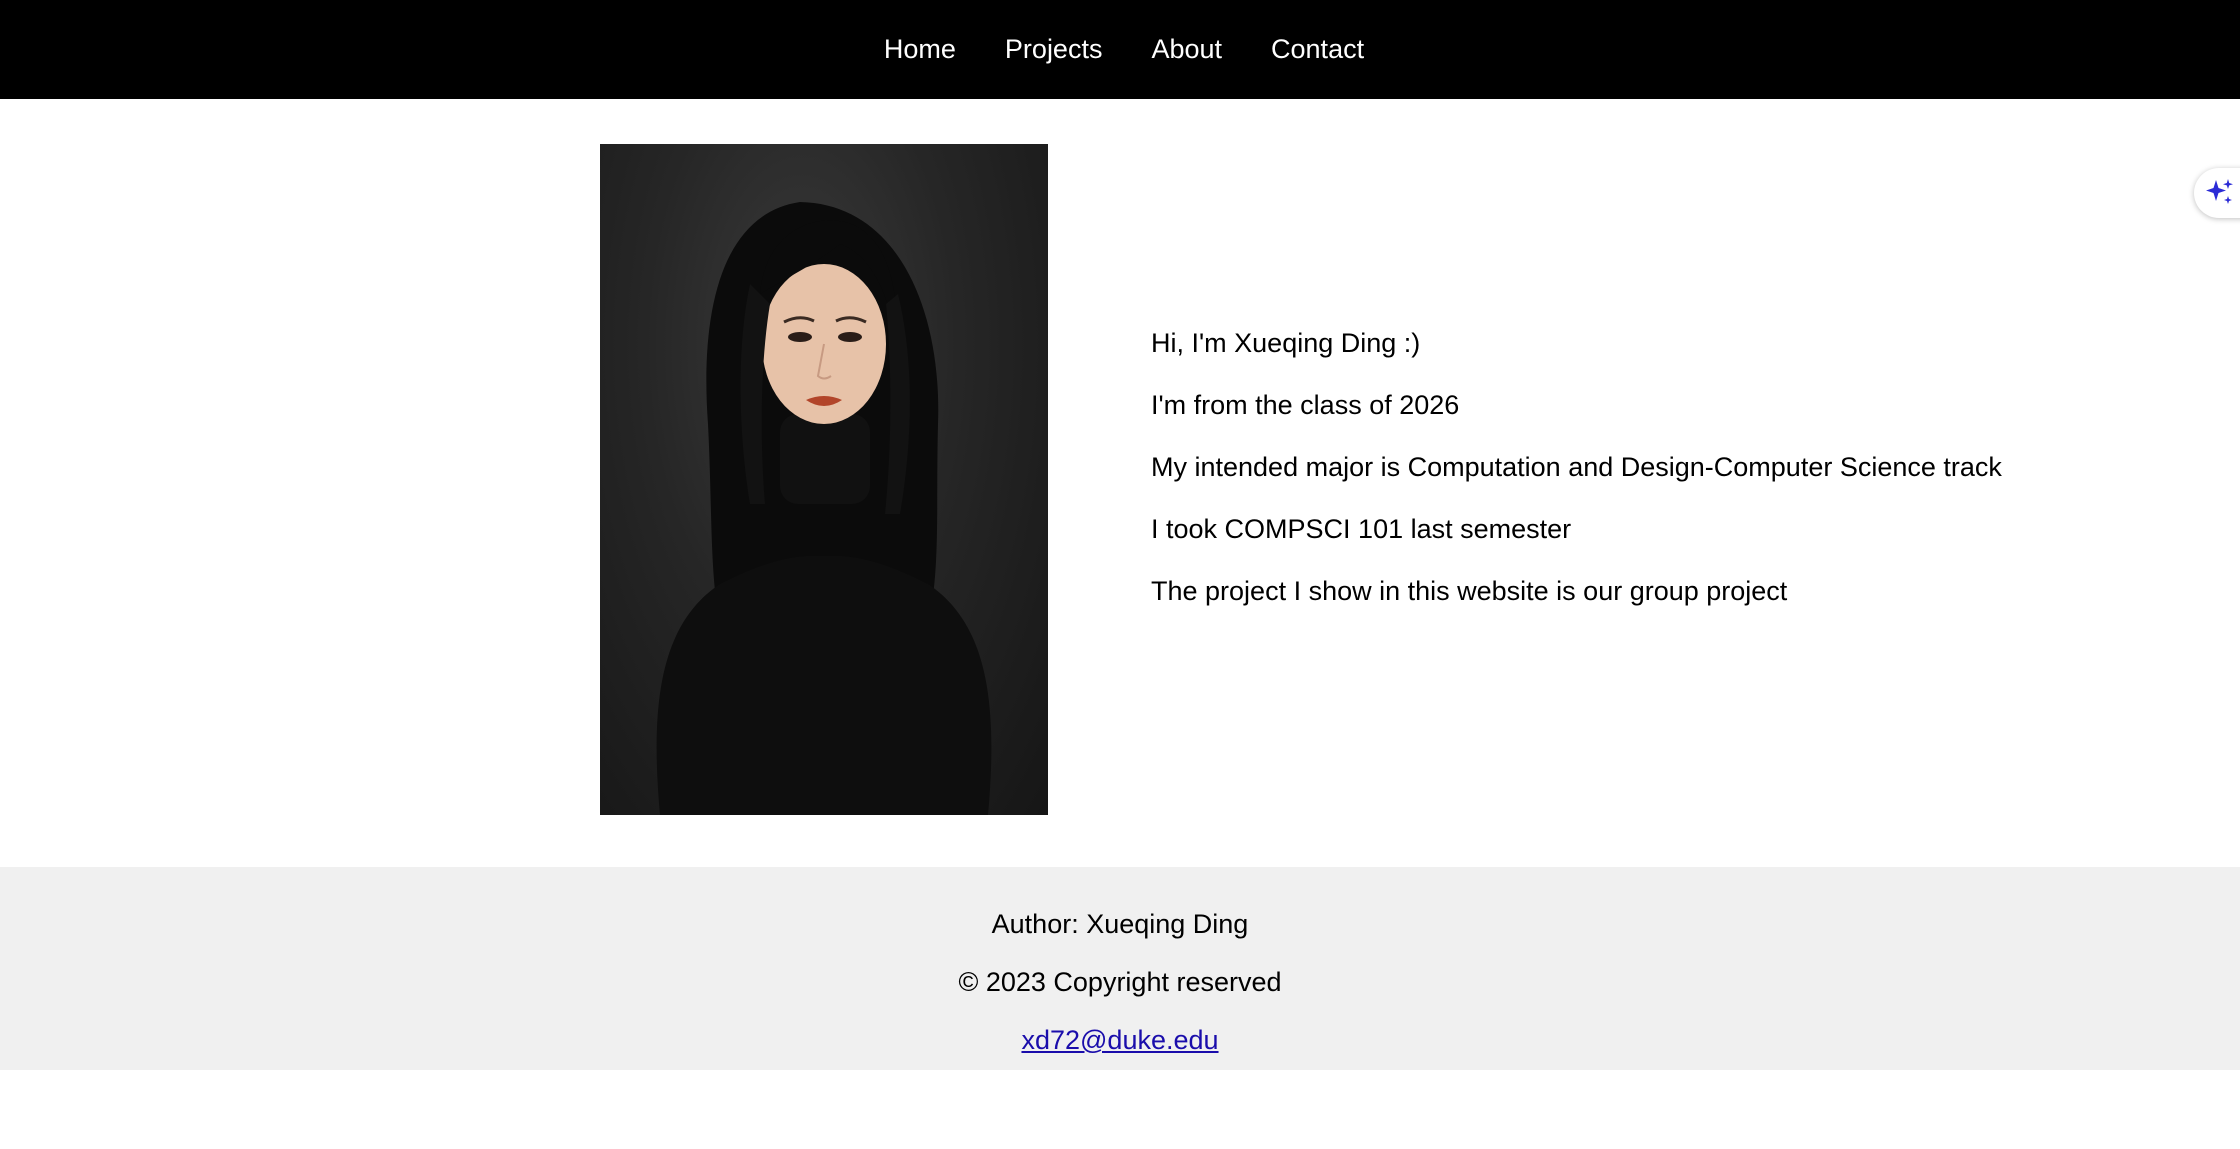  What do you see at coordinates (1124, 49) in the screenshot?
I see `nav-links: Home Projects About Contact` at bounding box center [1124, 49].